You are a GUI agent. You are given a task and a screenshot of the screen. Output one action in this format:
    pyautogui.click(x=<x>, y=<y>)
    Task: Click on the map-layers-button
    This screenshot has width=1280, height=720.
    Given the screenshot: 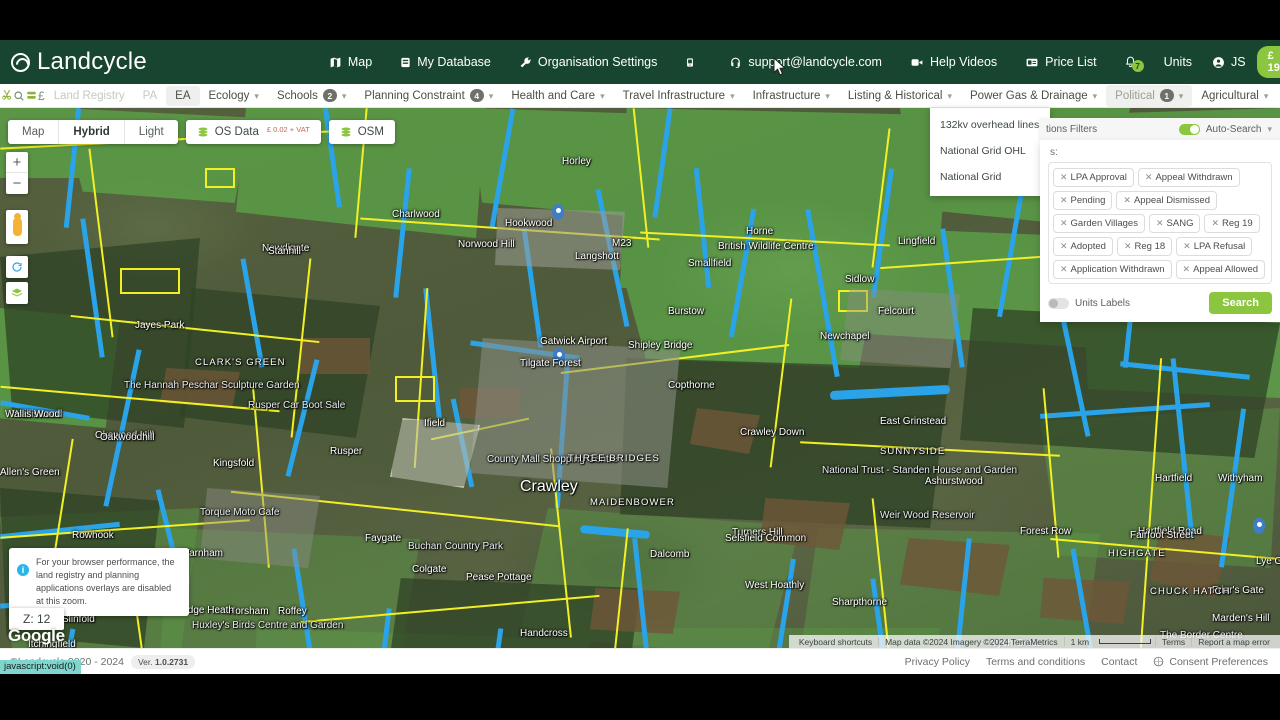 What is the action you would take?
    pyautogui.click(x=17, y=293)
    